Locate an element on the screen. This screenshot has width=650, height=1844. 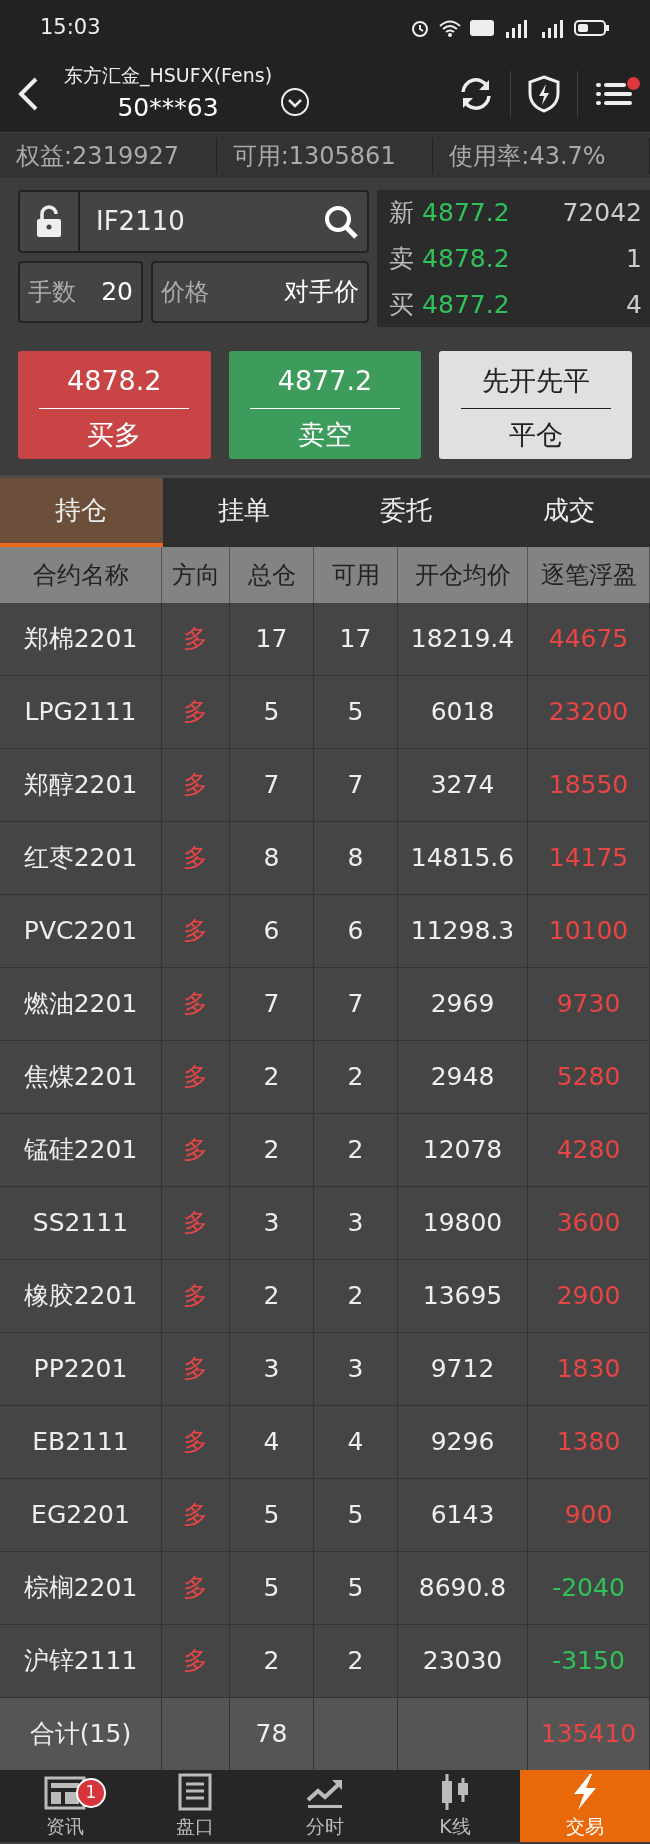
column-header: 总仓 is located at coordinates (272, 575).